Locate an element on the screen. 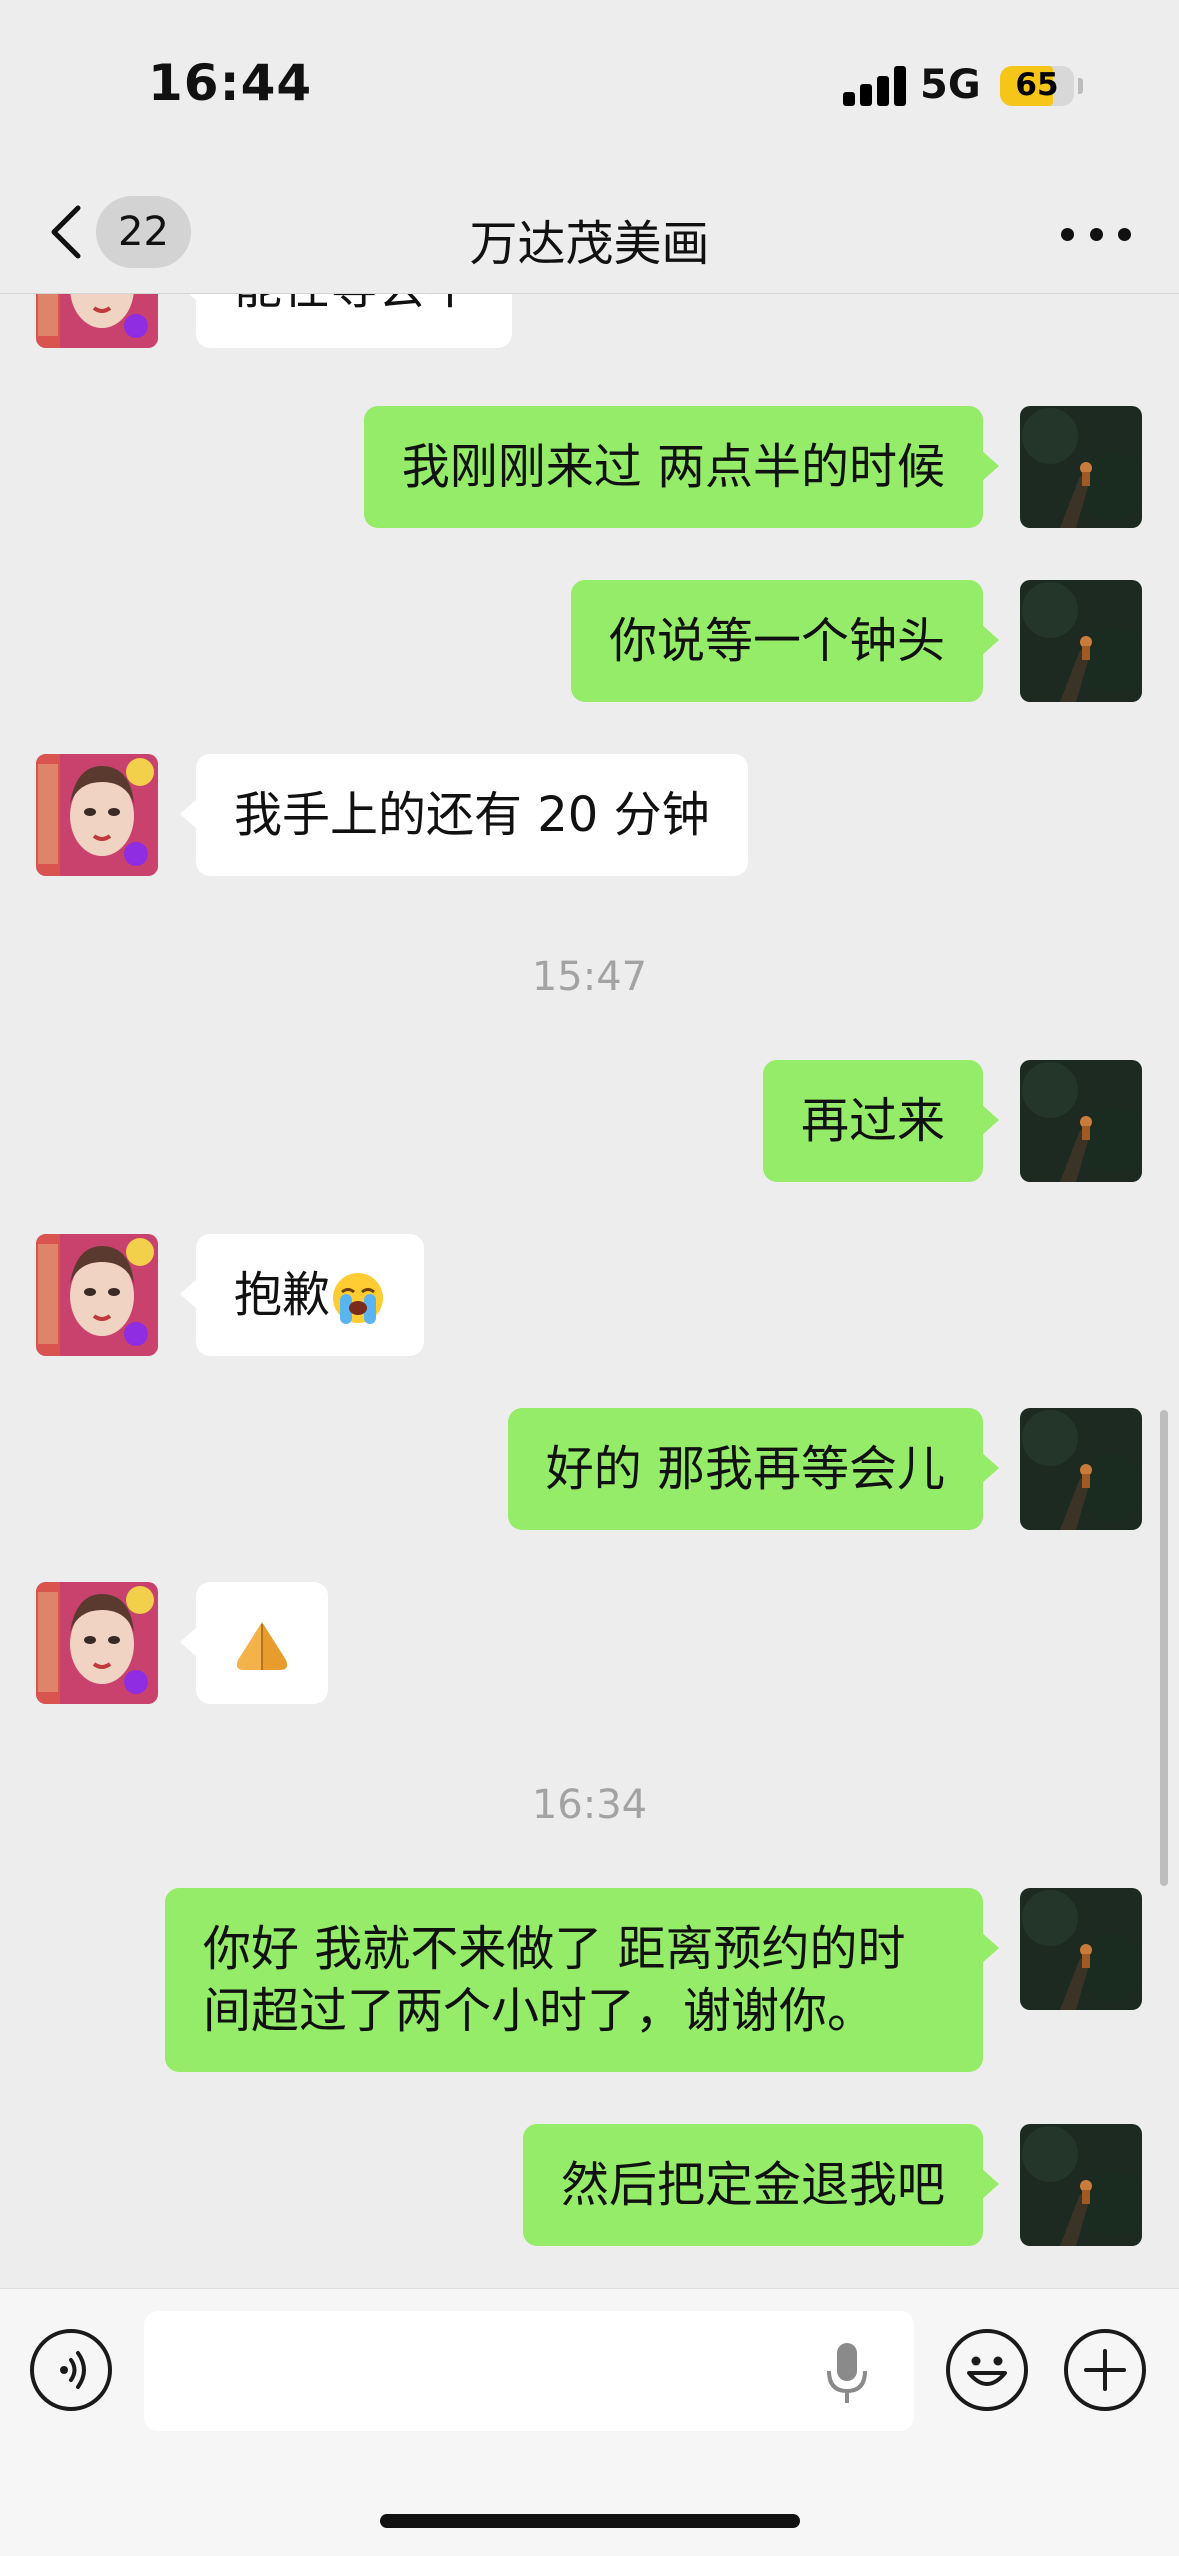 The height and width of the screenshot is (2556, 1179). message-timestamp: 15:47 is located at coordinates (589, 977).